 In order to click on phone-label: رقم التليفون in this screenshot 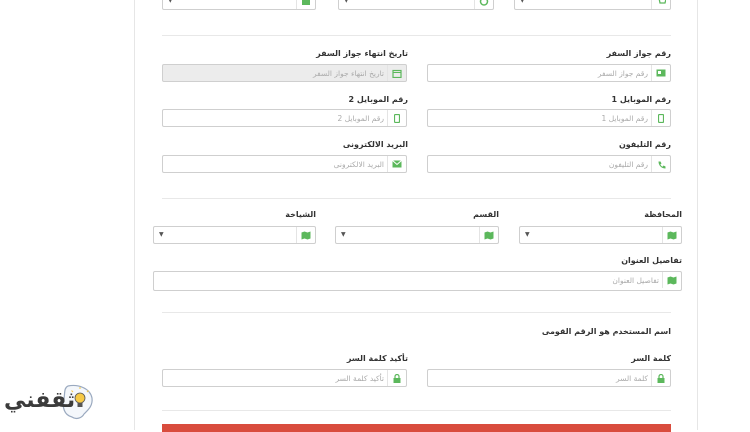, I will do `click(644, 144)`.